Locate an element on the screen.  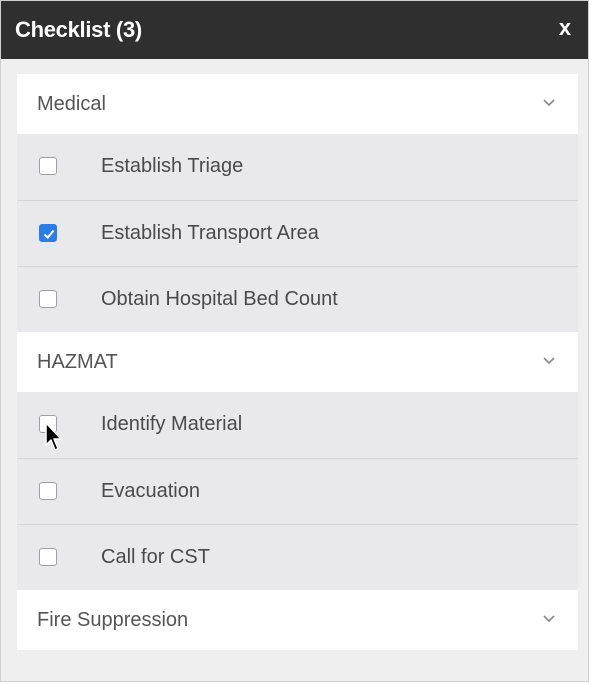
title-bar: Checklist (3) x is located at coordinates (294, 30).